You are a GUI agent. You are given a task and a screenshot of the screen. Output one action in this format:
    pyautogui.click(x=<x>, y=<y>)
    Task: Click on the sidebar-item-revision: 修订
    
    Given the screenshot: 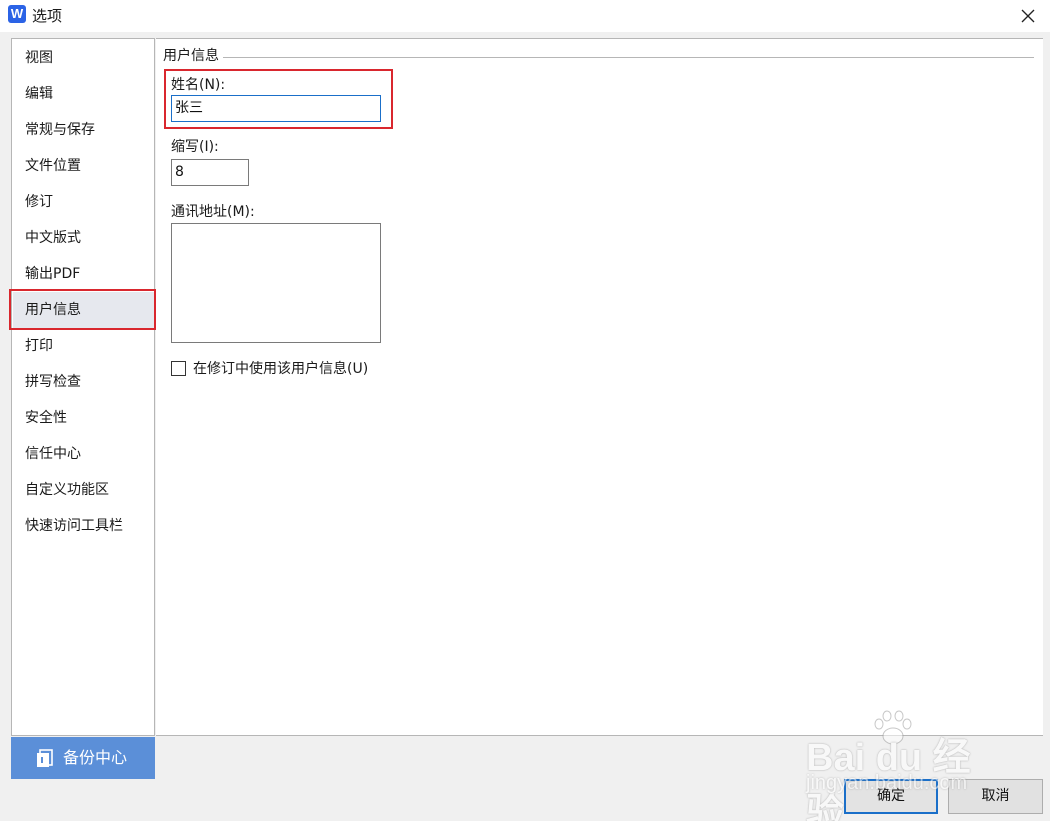 What is the action you would take?
    pyautogui.click(x=83, y=202)
    